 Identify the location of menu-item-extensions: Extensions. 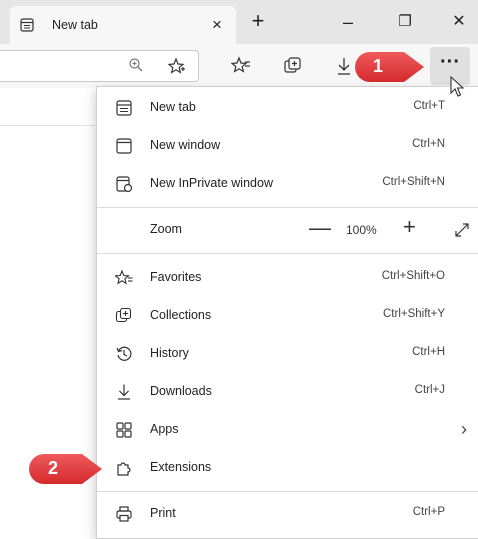
(287, 468).